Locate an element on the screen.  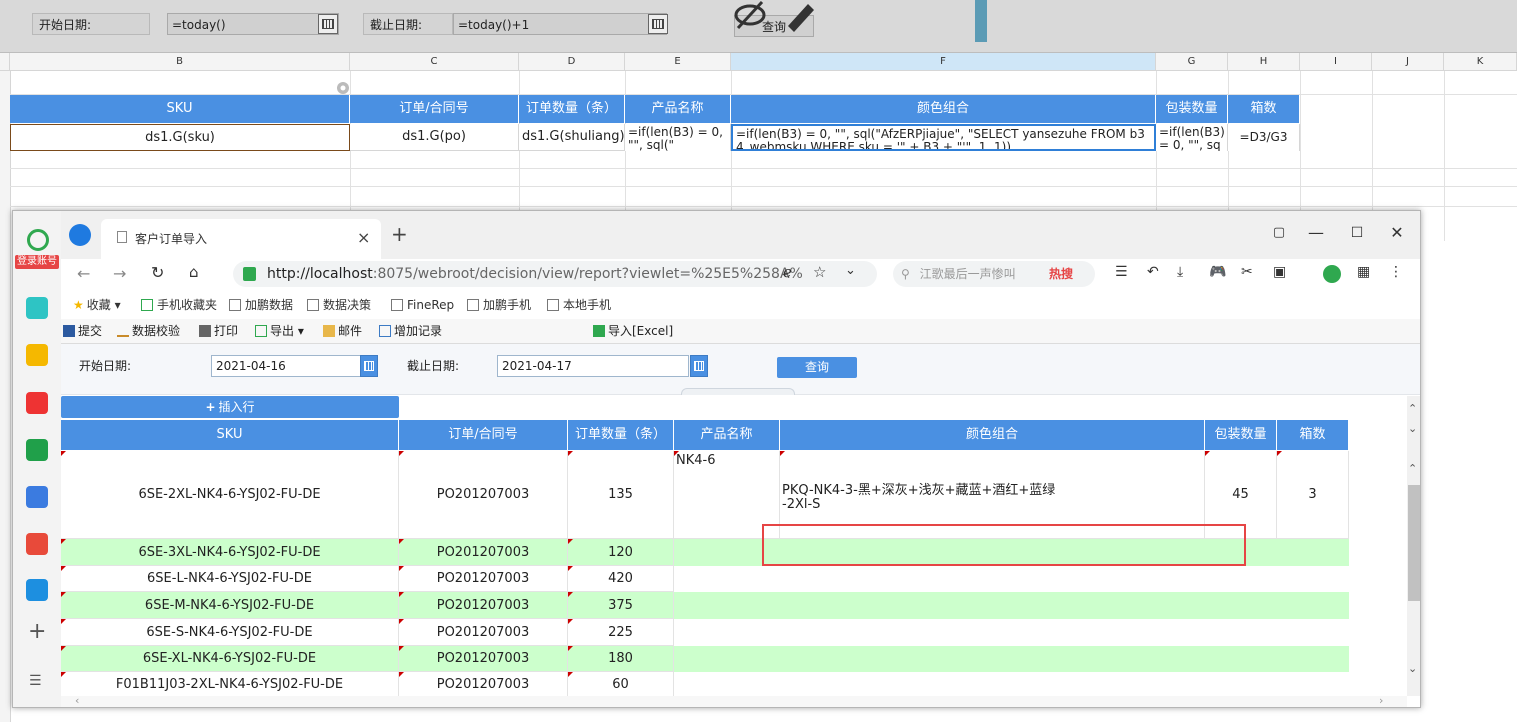
reading-list-icon: ☰ is located at coordinates (1121, 272).